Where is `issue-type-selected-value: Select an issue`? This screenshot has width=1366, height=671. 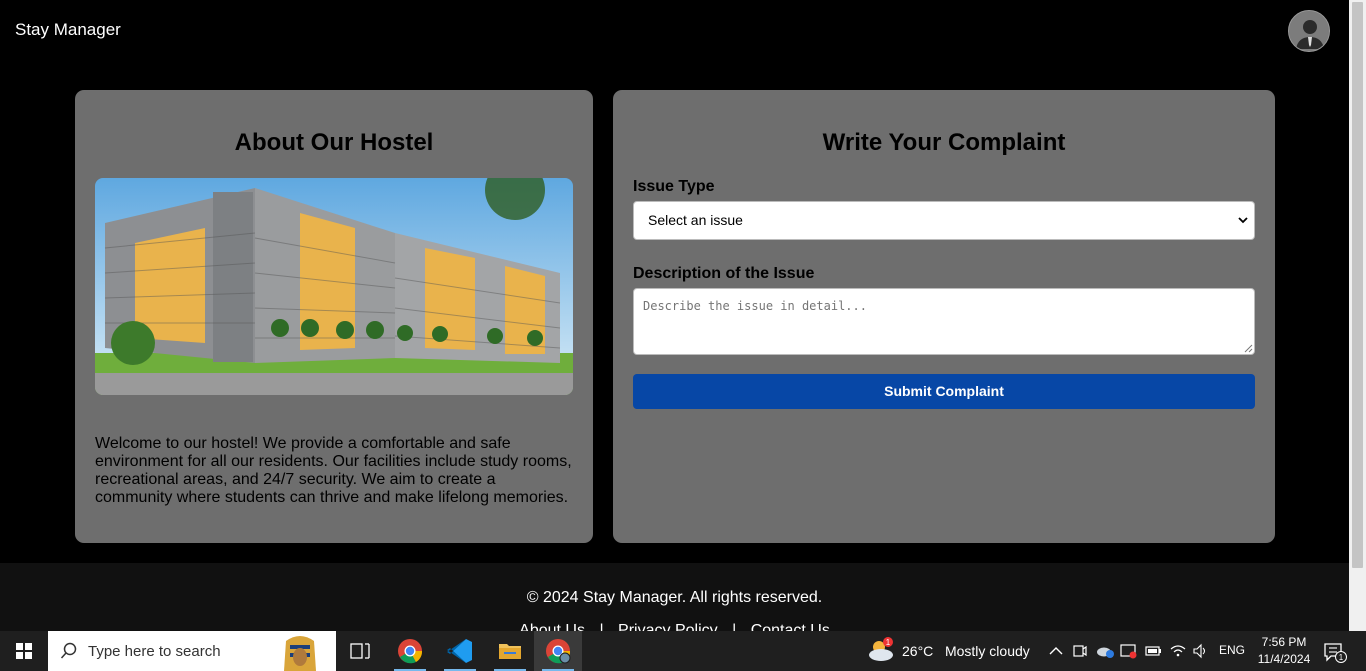
issue-type-selected-value: Select an issue is located at coordinates (695, 220).